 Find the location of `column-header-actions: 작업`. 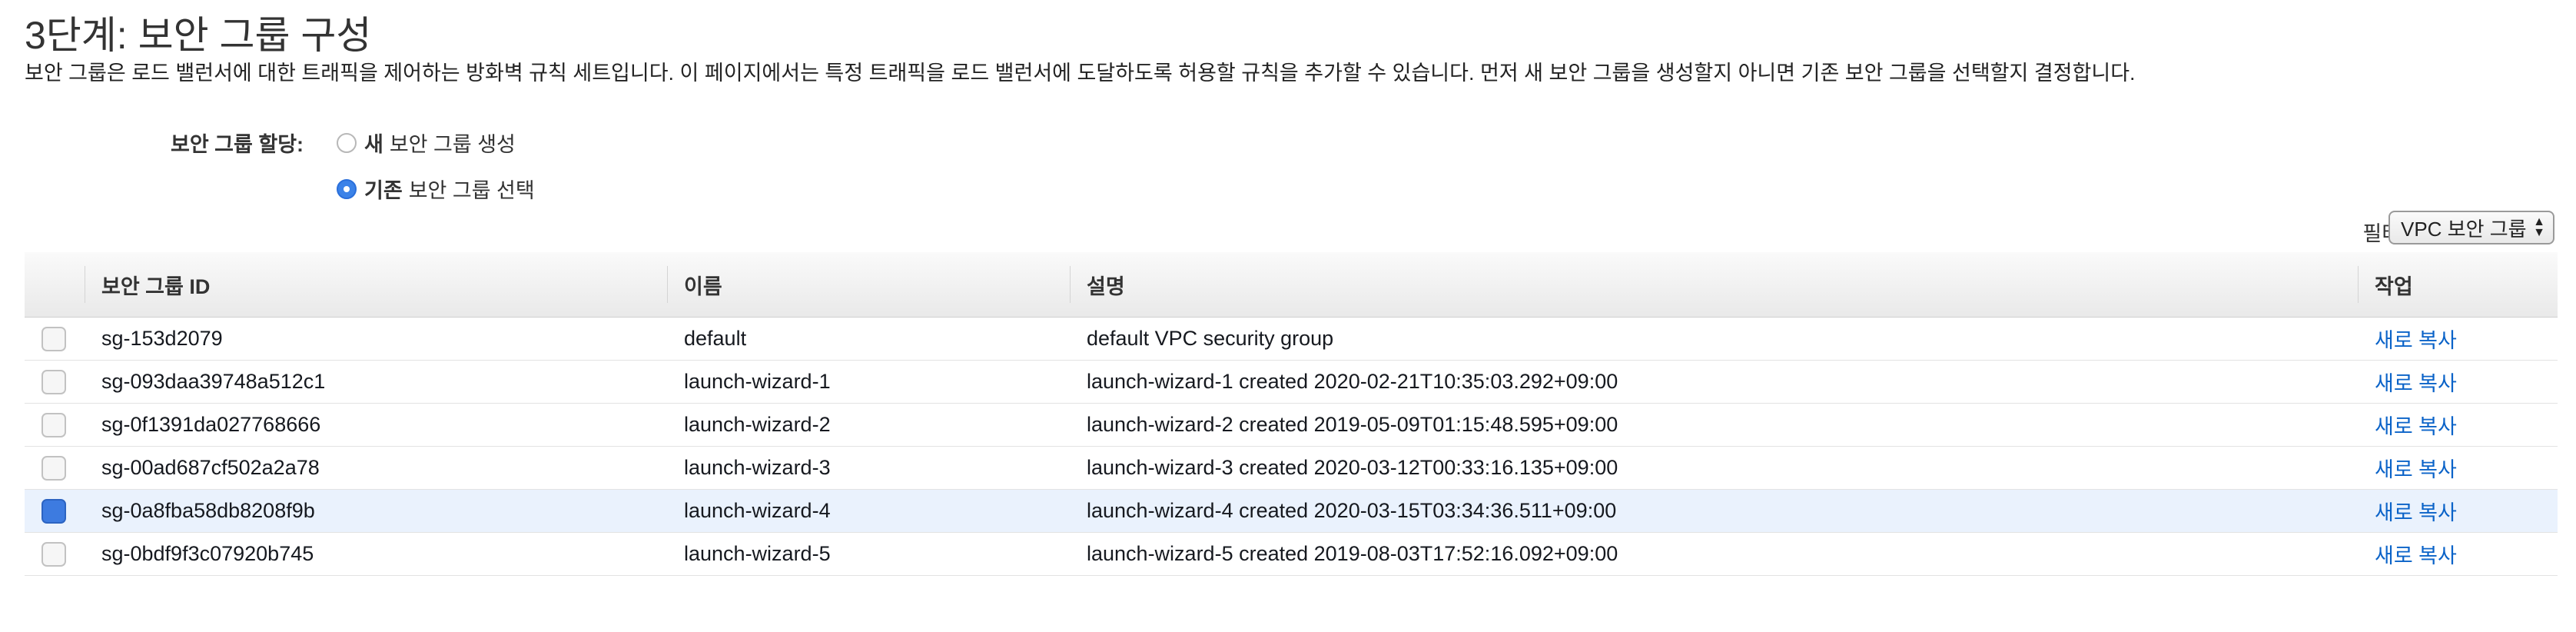

column-header-actions: 작업 is located at coordinates (2458, 285).